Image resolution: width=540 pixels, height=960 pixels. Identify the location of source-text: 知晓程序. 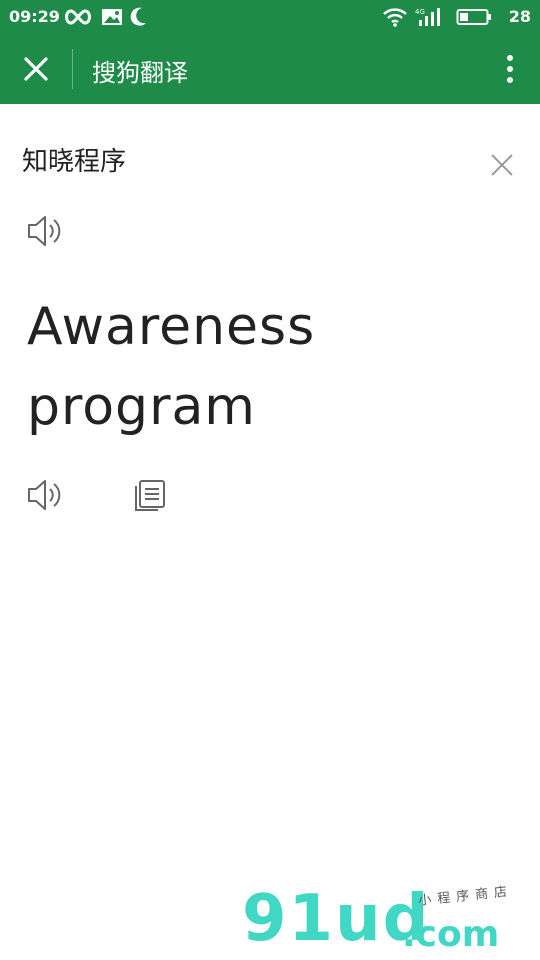
(74, 162).